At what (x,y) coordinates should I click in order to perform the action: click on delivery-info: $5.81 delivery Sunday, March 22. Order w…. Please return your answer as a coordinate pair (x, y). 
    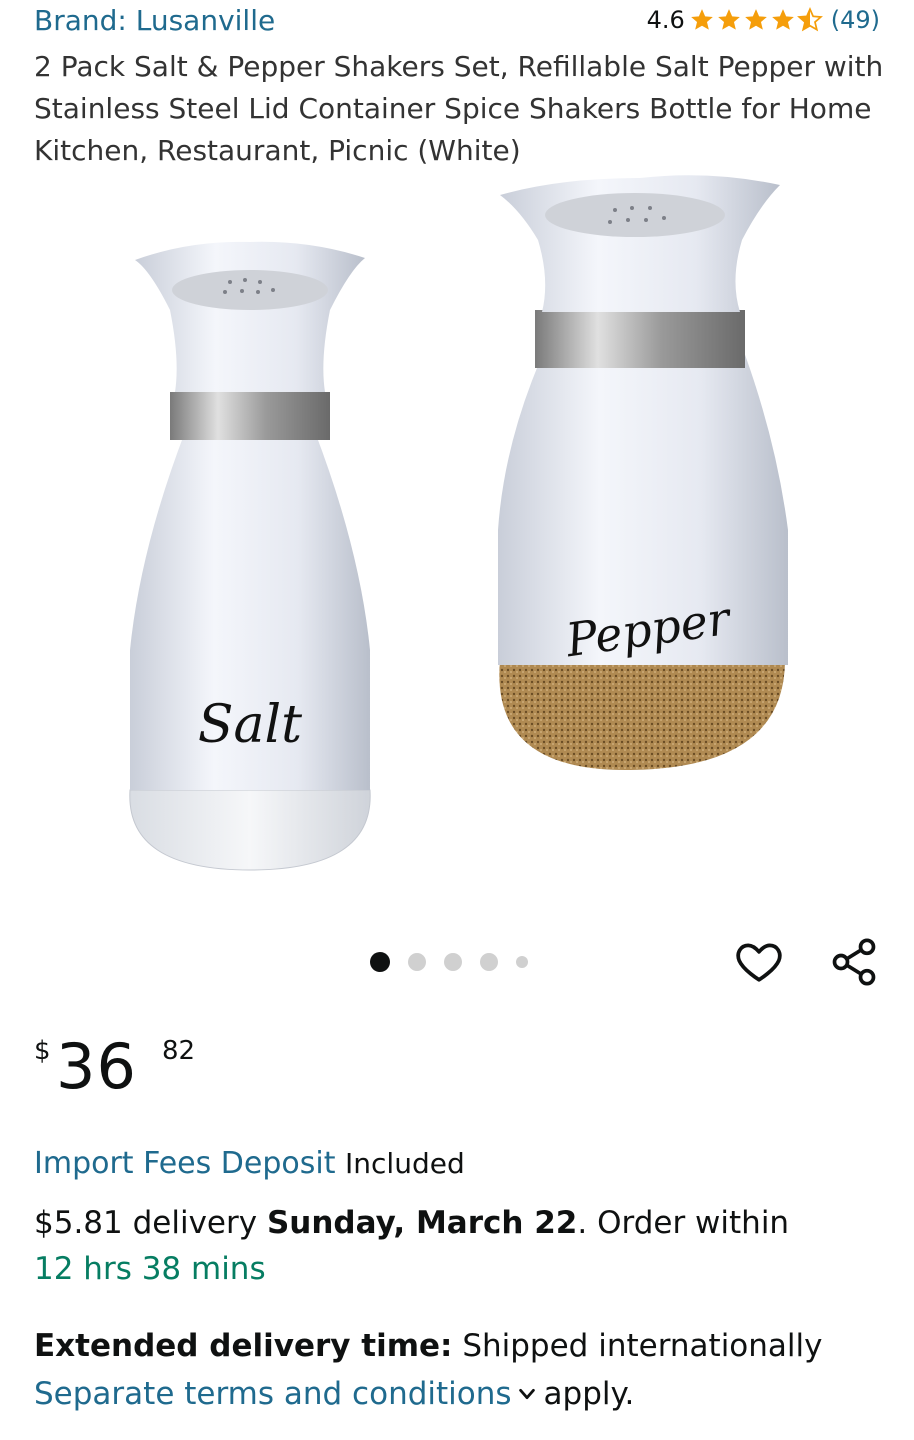
    Looking at the image, I should click on (459, 1246).